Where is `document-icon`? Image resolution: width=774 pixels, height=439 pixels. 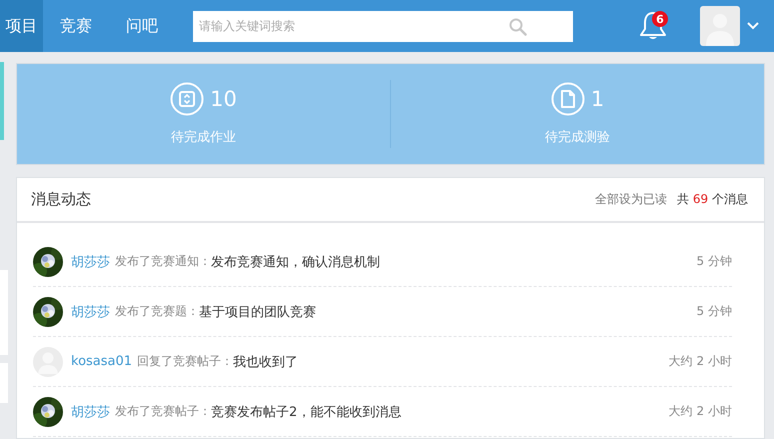 document-icon is located at coordinates (567, 99).